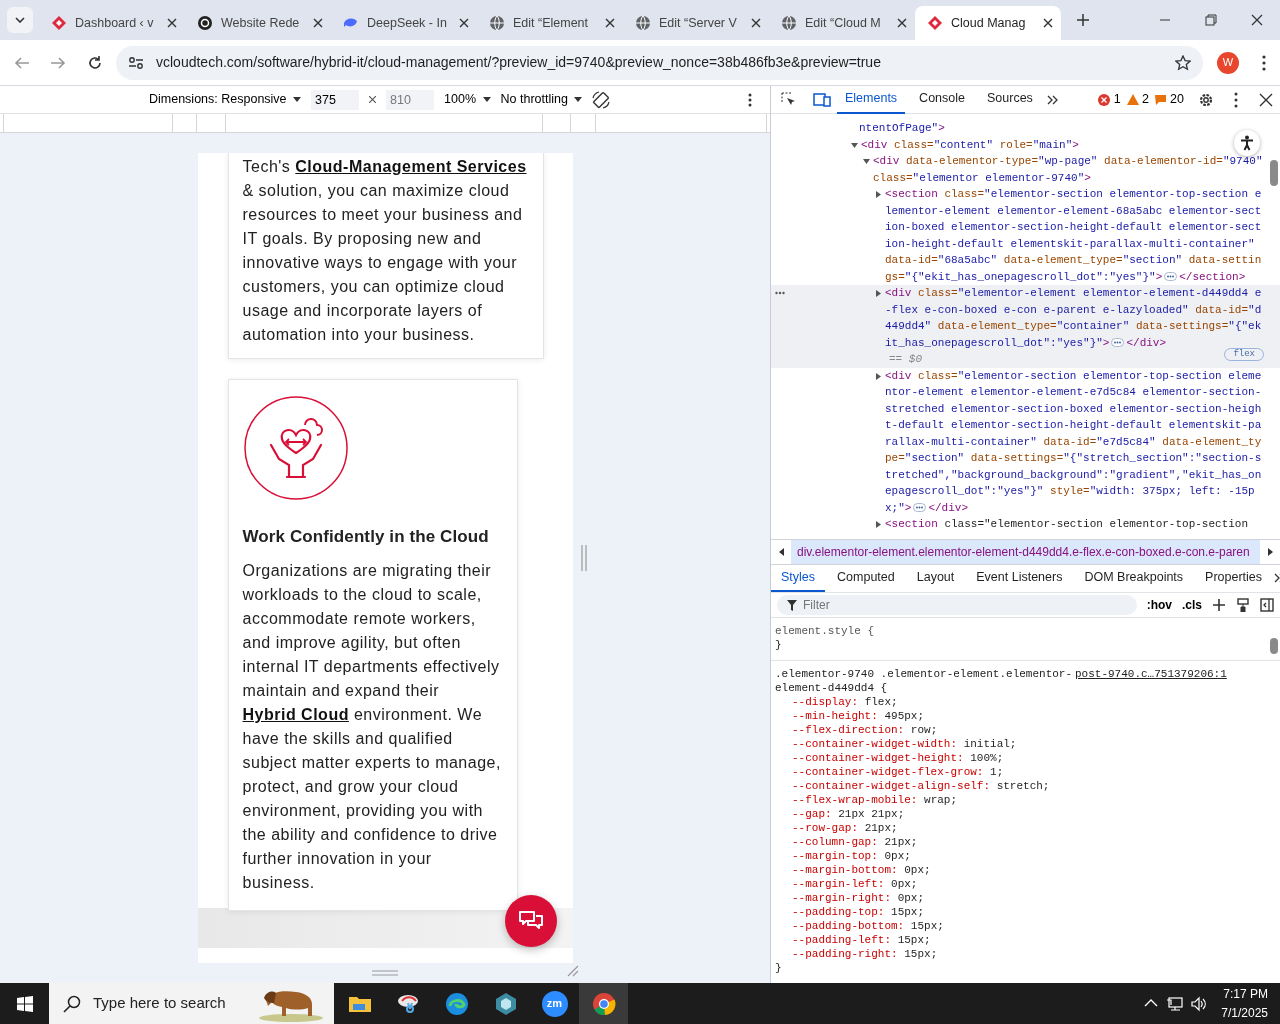 This screenshot has width=1280, height=1024. What do you see at coordinates (1192, 604) in the screenshot?
I see `class-toggle-button: .cls` at bounding box center [1192, 604].